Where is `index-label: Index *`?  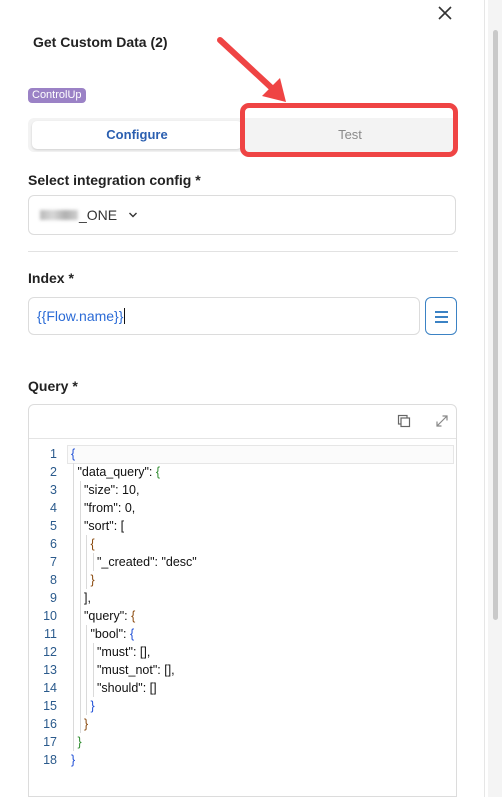
index-label: Index * is located at coordinates (51, 278).